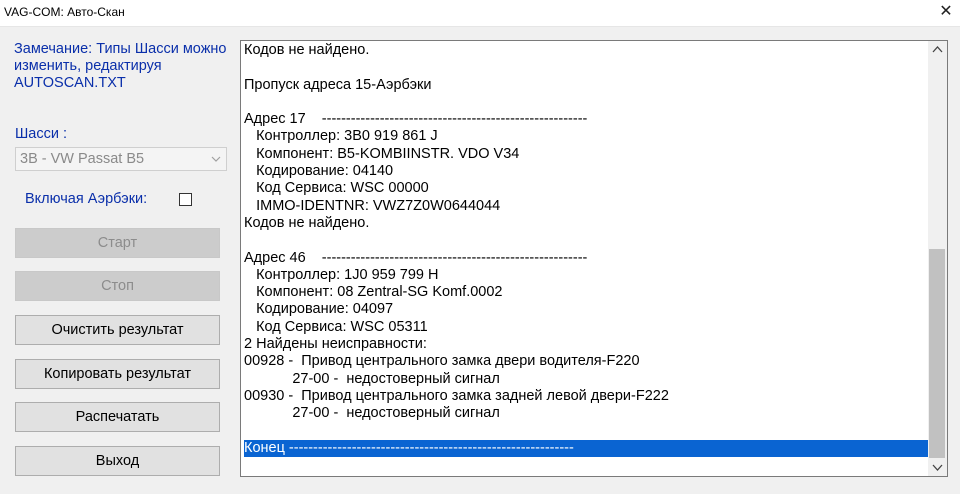 The width and height of the screenshot is (960, 494). What do you see at coordinates (117, 243) in the screenshot?
I see `start-button: Старт` at bounding box center [117, 243].